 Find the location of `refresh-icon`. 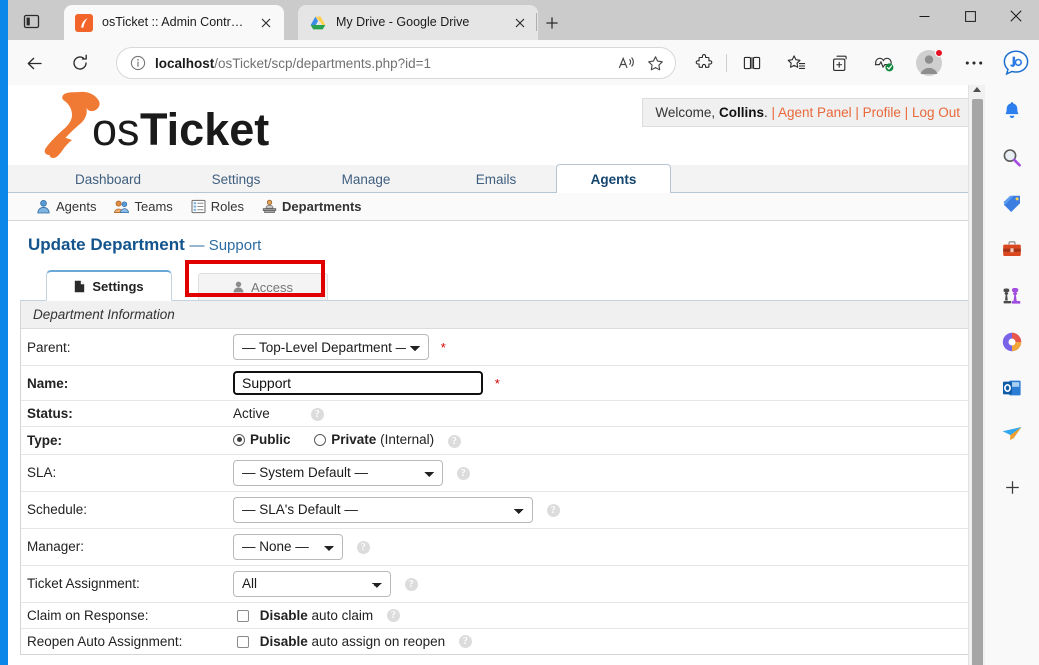

refresh-icon is located at coordinates (80, 63).